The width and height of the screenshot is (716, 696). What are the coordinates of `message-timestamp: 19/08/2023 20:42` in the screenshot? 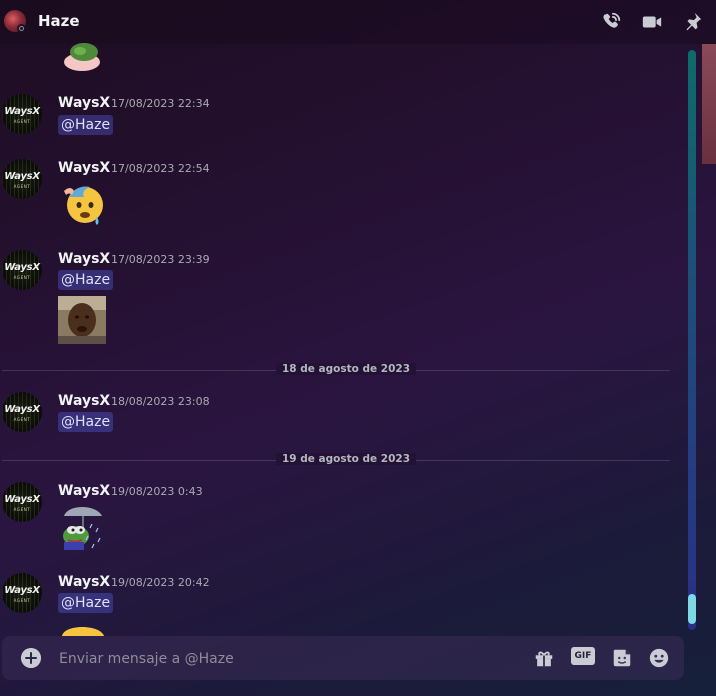 It's located at (160, 582).